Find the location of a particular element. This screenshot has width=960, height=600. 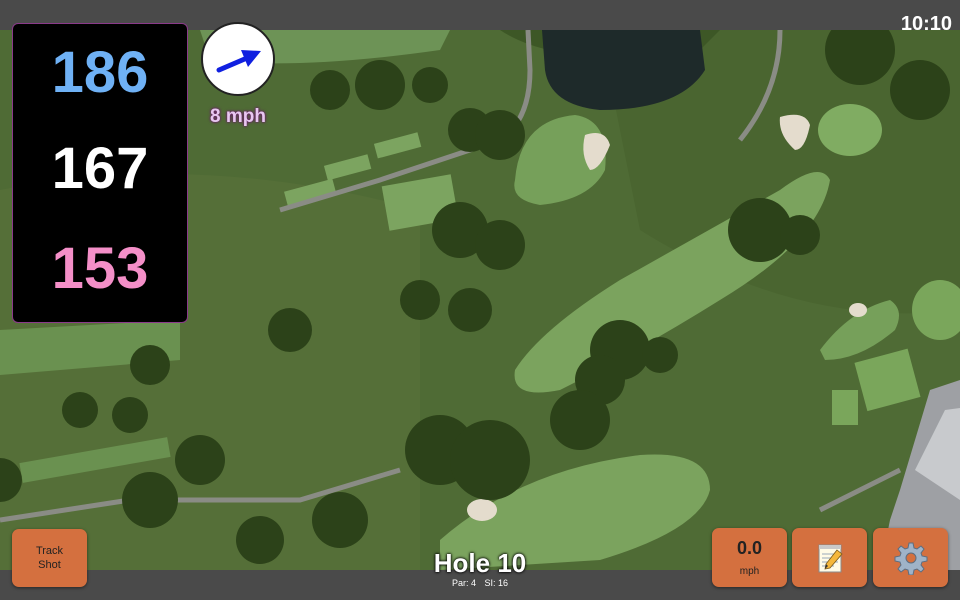

speed-value: 0.0 is located at coordinates (749, 547).